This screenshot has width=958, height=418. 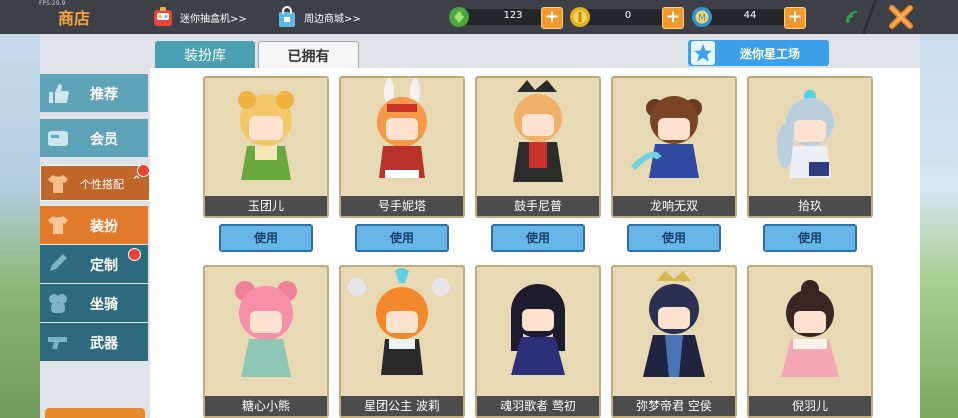 What do you see at coordinates (810, 406) in the screenshot?
I see `item-name: 倪羽儿` at bounding box center [810, 406].